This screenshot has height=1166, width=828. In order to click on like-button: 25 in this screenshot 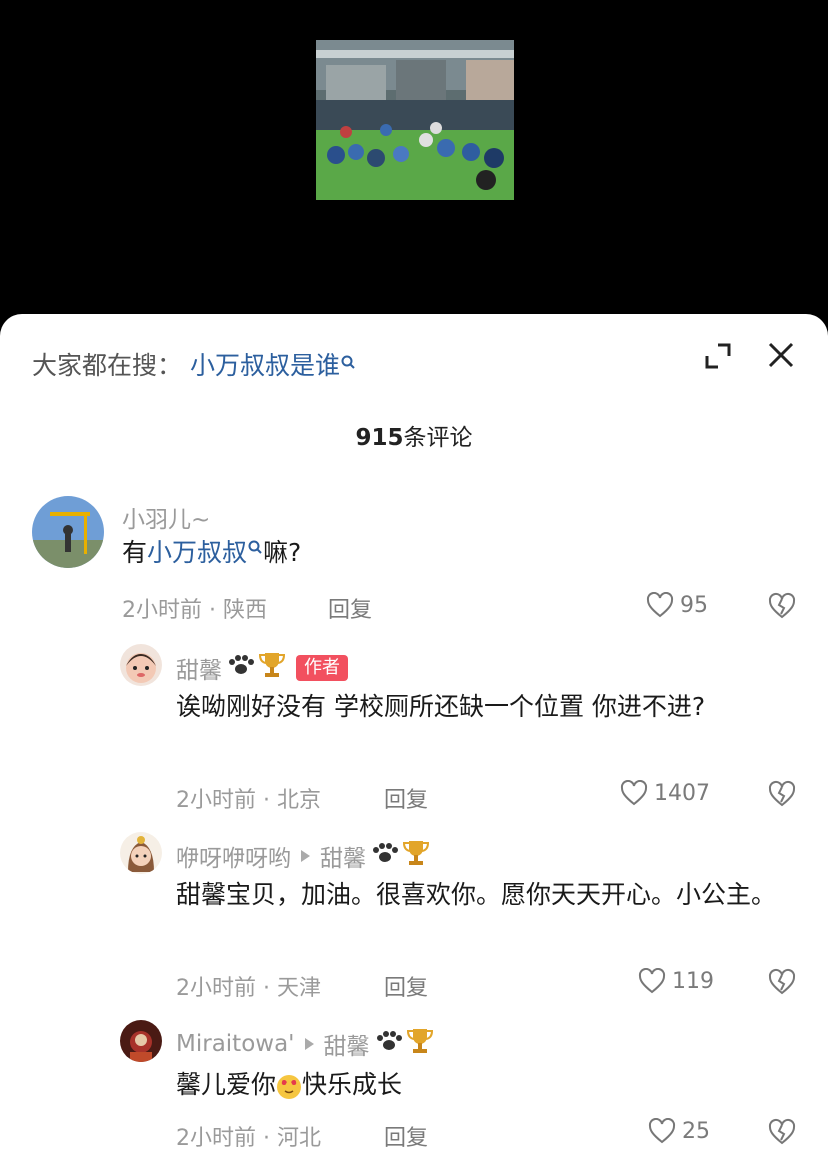, I will do `click(679, 1131)`.